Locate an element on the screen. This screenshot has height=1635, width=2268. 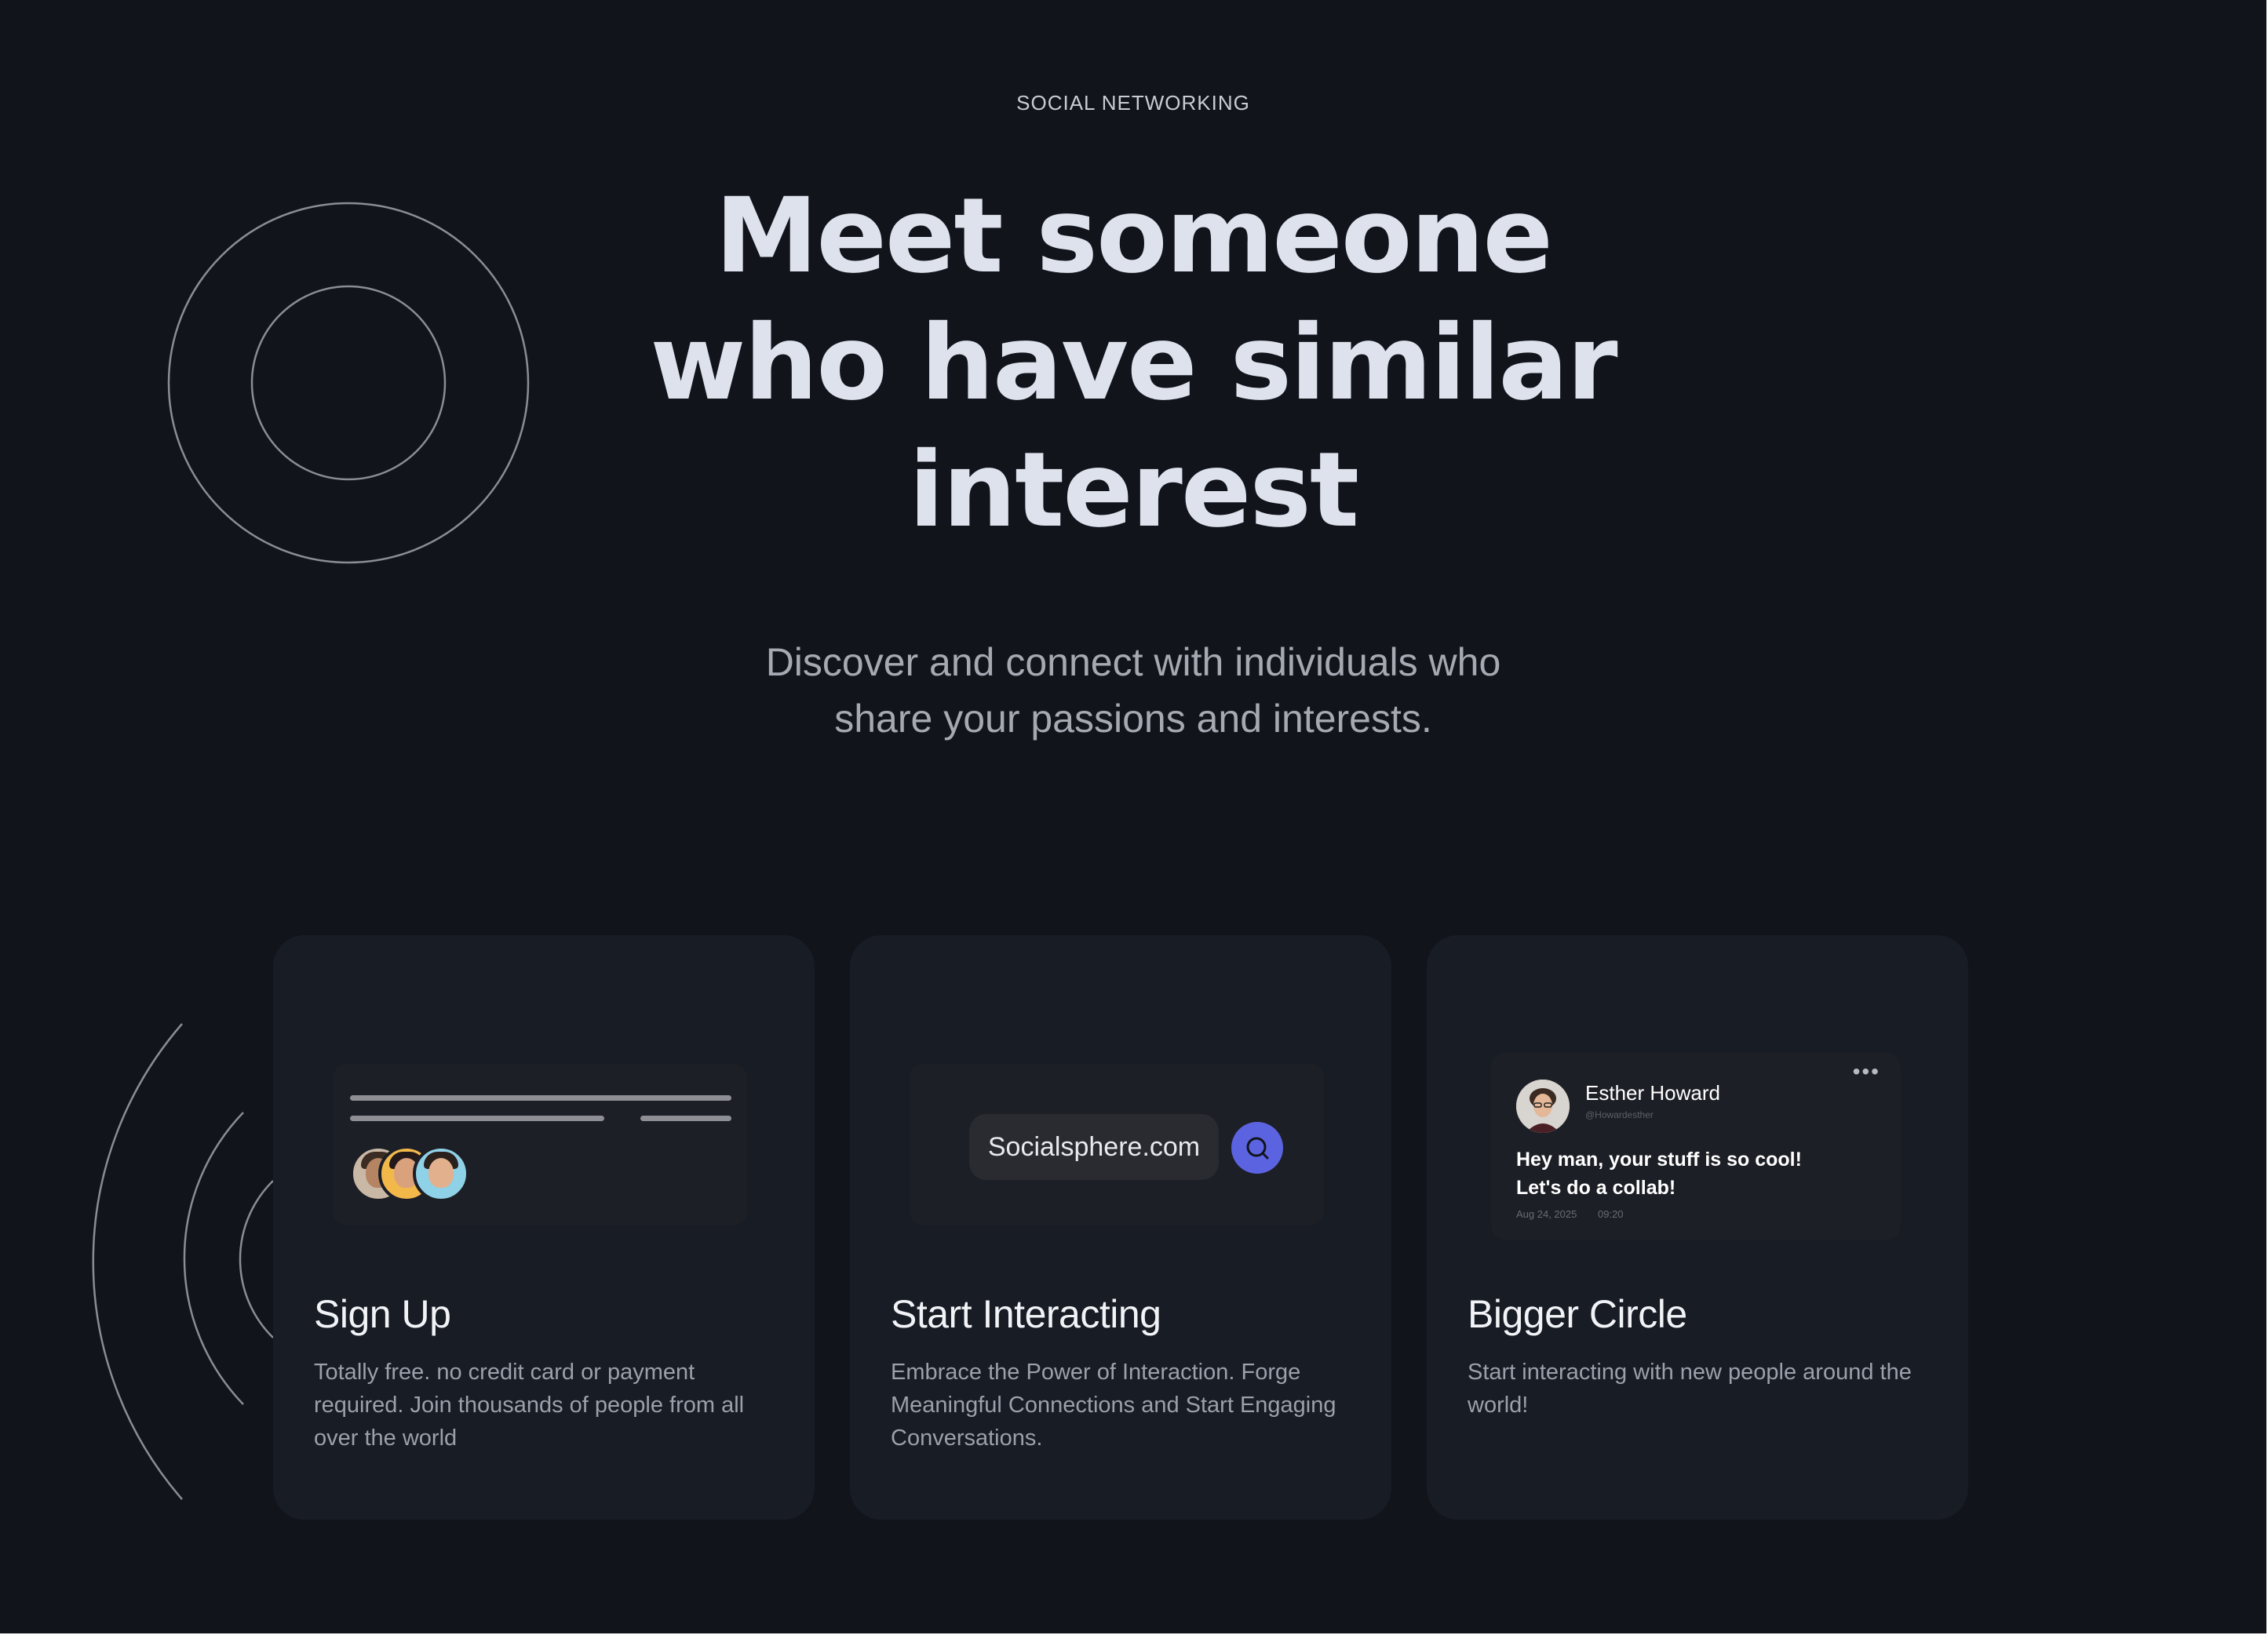
post-handle: @Howardesther is located at coordinates (1619, 1114).